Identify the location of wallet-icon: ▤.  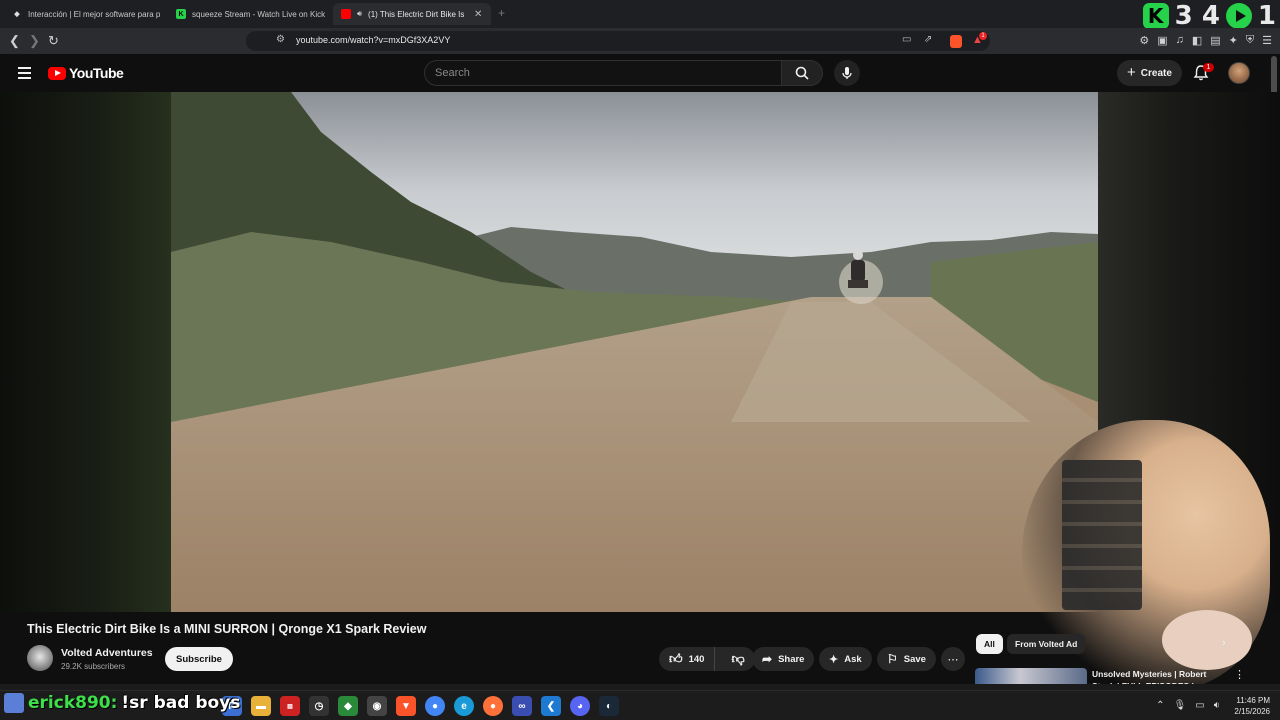
(1215, 40).